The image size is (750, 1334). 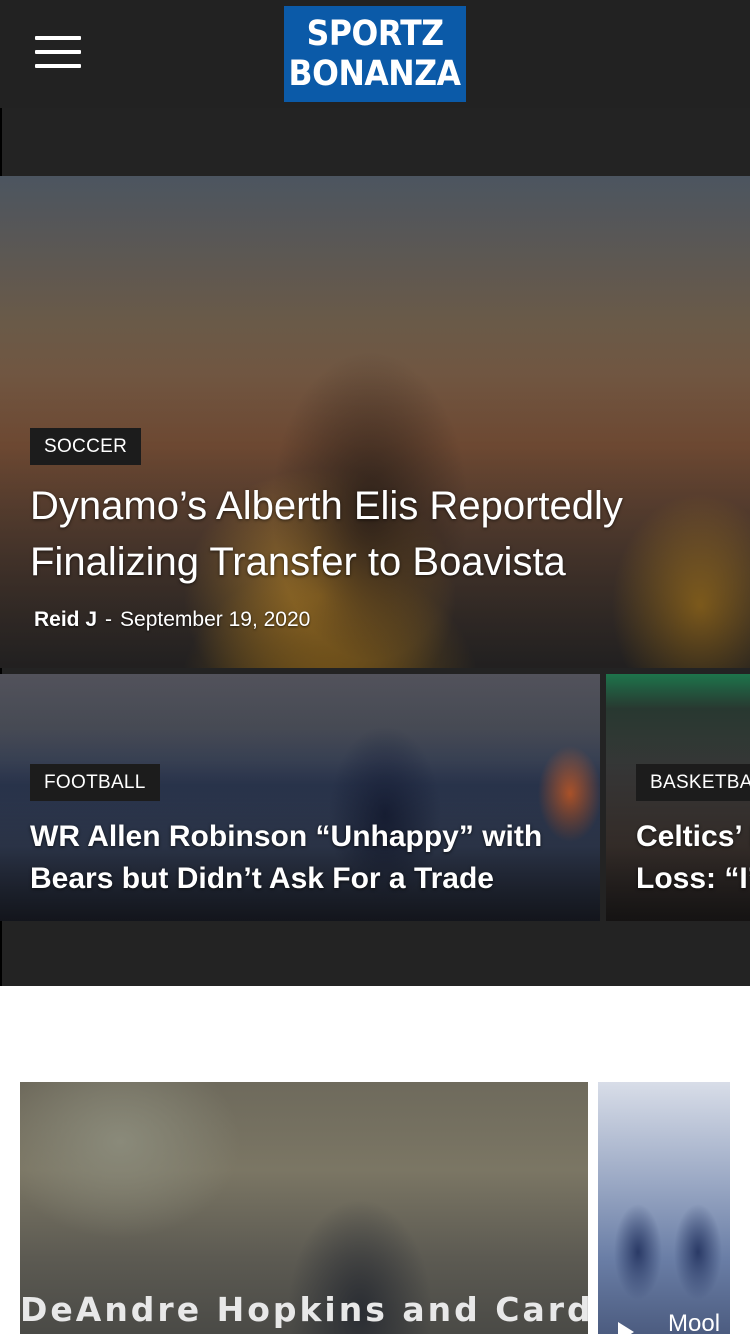 What do you see at coordinates (693, 782) in the screenshot?
I see `category-badge-basketball: BASKETBA` at bounding box center [693, 782].